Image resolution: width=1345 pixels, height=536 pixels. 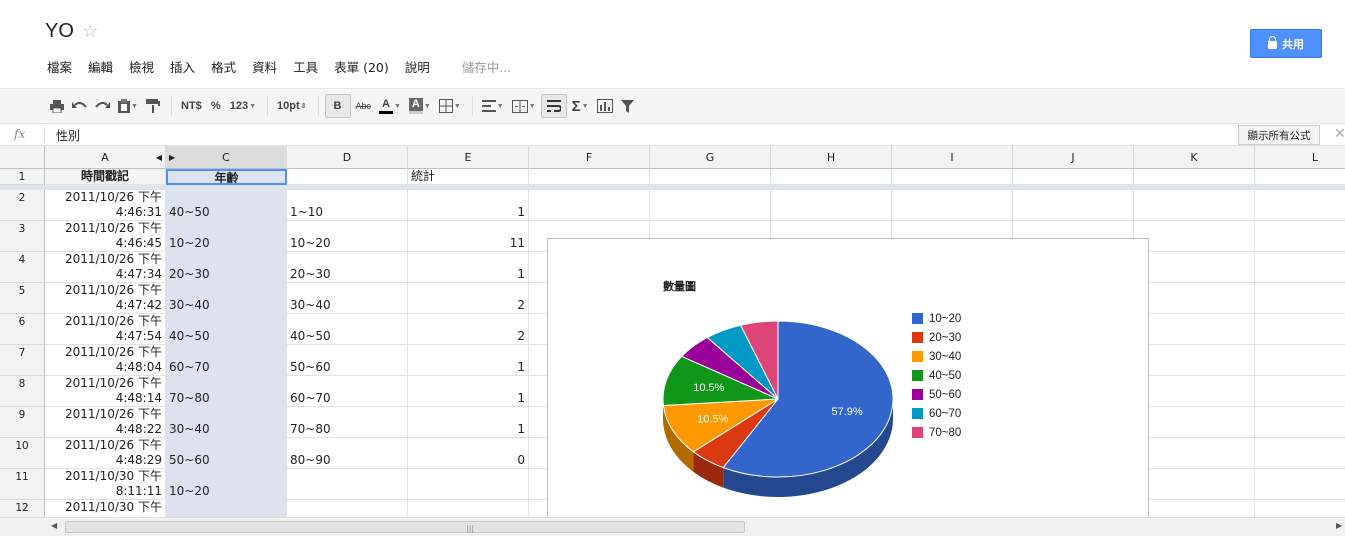 I want to click on legend-item: 60~70, so click(x=936, y=413).